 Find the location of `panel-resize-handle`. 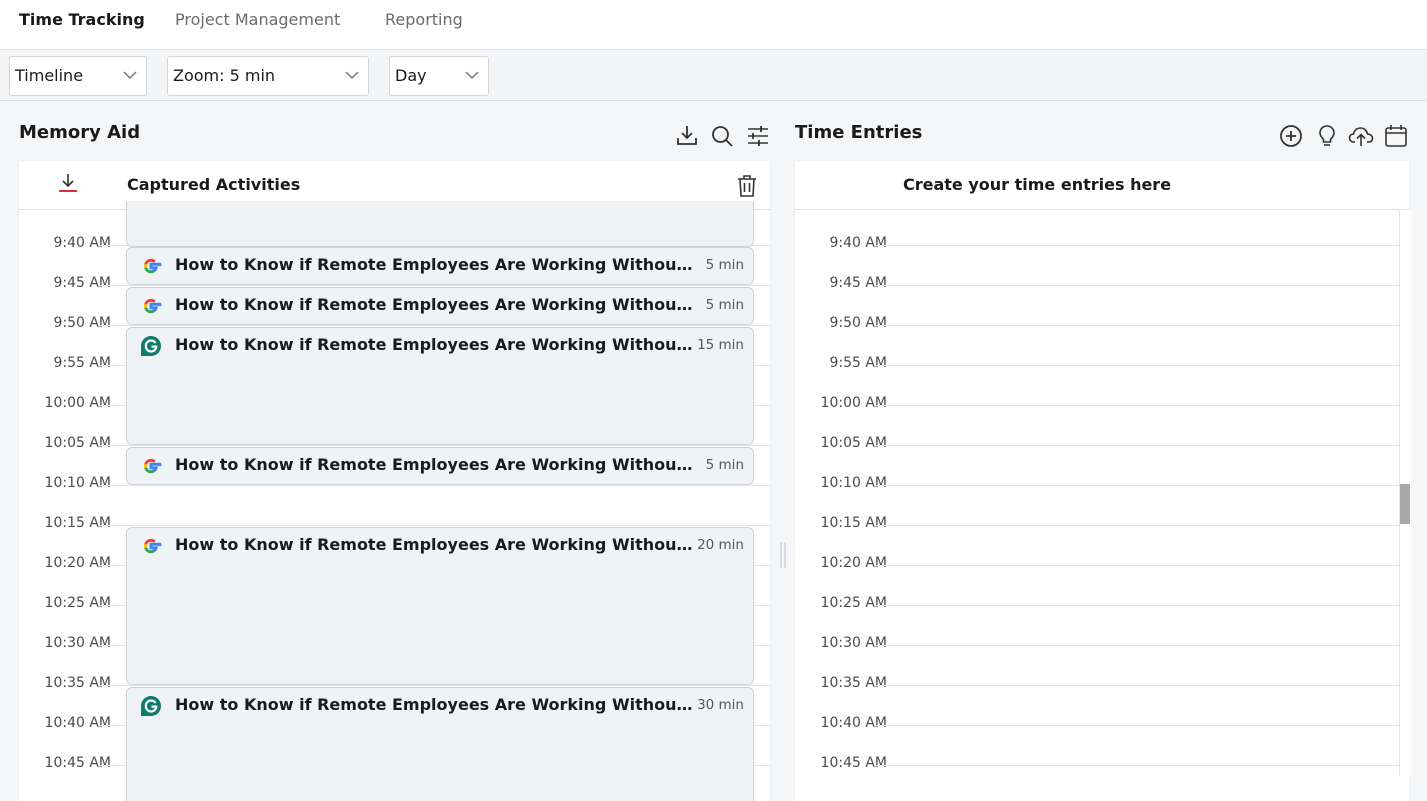

panel-resize-handle is located at coordinates (783, 555).